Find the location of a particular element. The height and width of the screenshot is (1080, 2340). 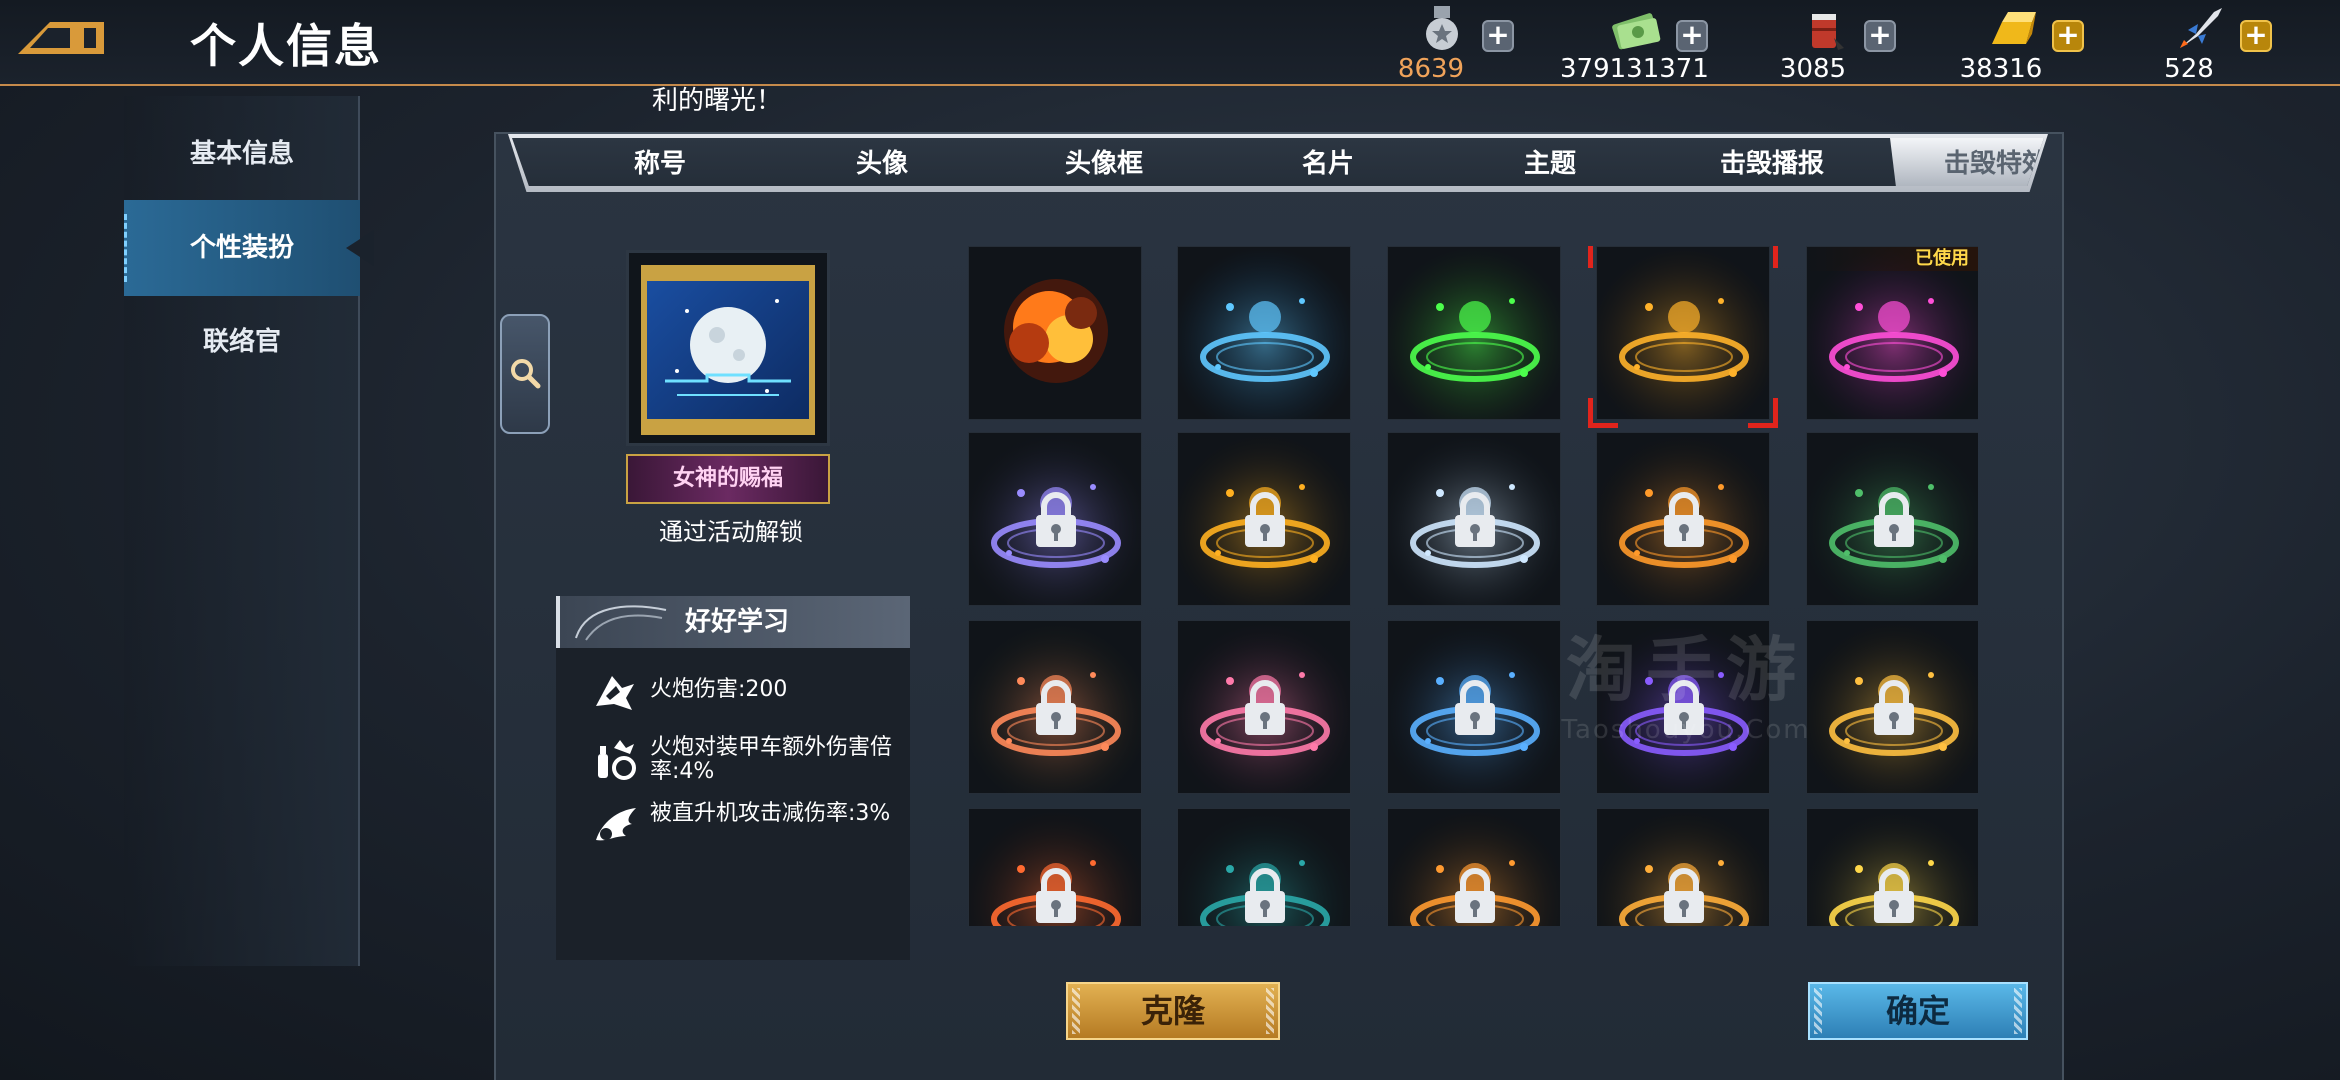

tab-avatar: 头像 is located at coordinates (882, 162).